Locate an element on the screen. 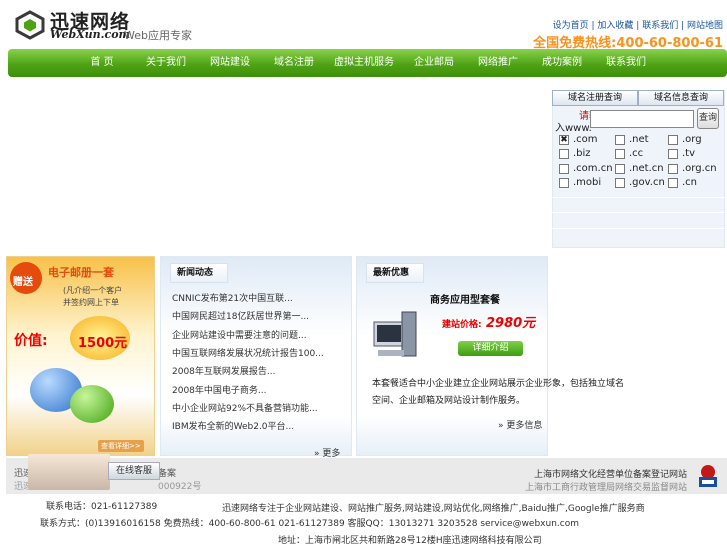 The image size is (727, 546). promo-more-link: 查看详细>> is located at coordinates (121, 446).